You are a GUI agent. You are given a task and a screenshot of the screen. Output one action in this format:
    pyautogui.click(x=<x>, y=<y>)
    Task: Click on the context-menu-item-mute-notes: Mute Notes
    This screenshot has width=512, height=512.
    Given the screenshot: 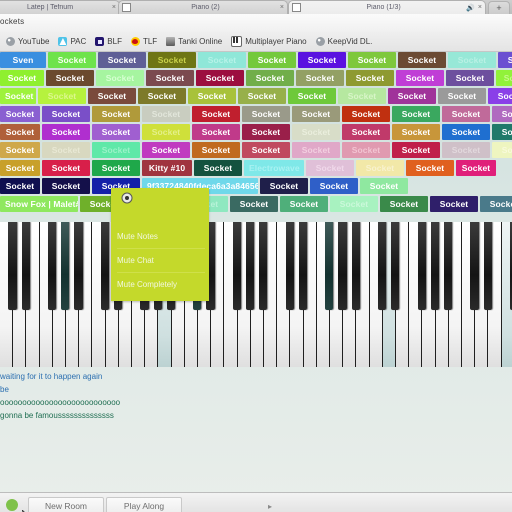 What is the action you would take?
    pyautogui.click(x=161, y=237)
    